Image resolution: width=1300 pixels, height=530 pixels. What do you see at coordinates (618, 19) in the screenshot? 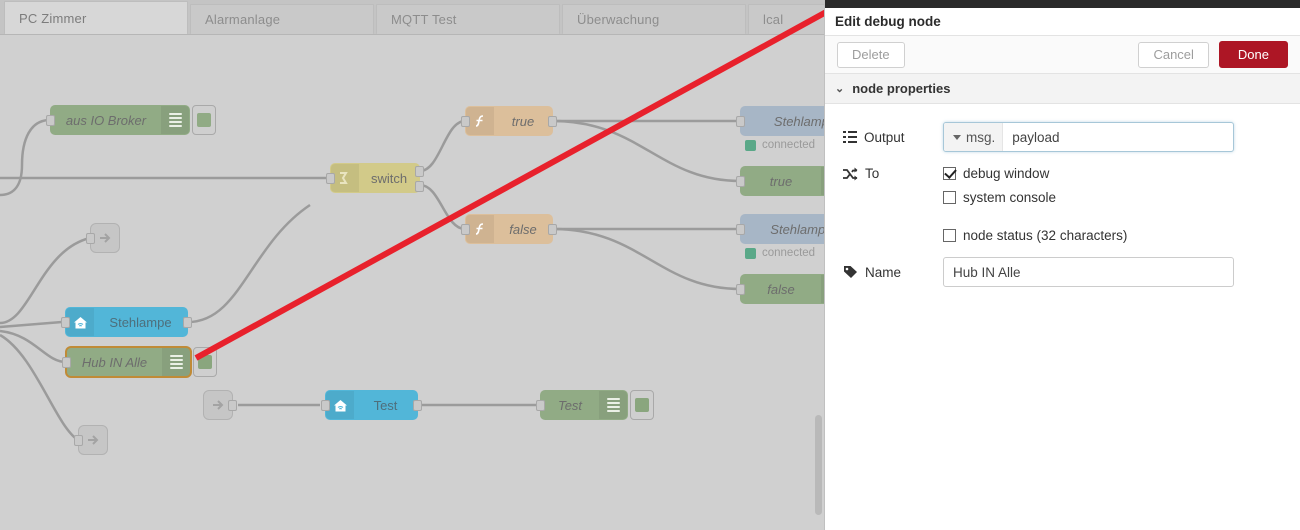
I see `tab-label: Überwachung` at bounding box center [618, 19].